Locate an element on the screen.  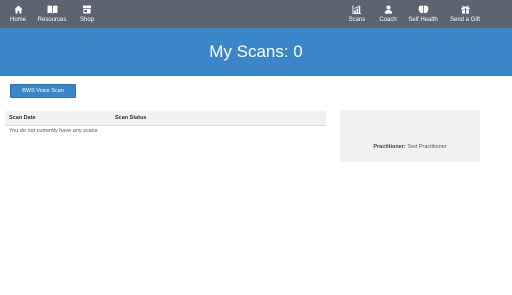
practitioner-name: Test Practitioner is located at coordinates (427, 147).